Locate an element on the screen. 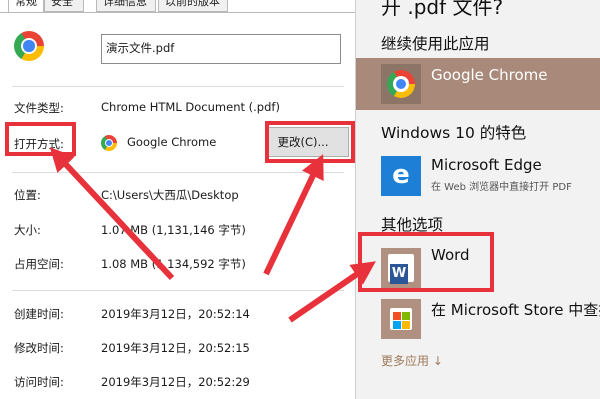 The image size is (600, 399). arrow-to-open-with is located at coordinates (112, 214).